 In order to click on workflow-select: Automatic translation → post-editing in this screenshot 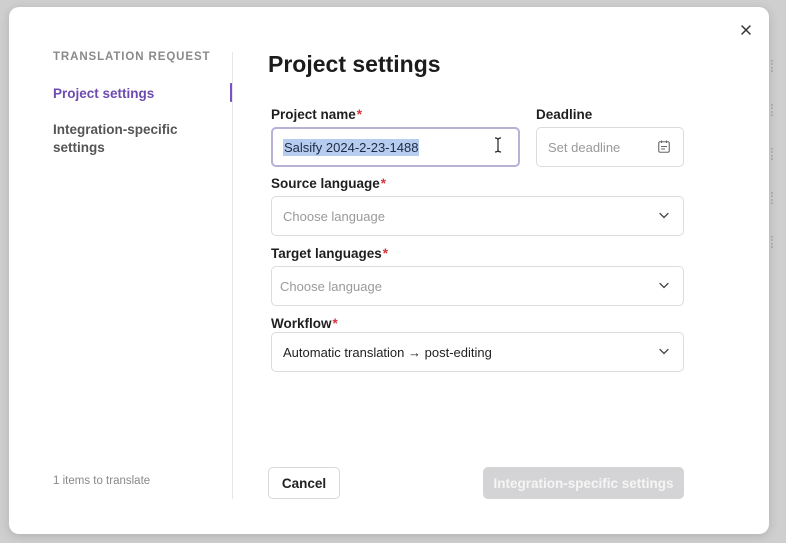, I will do `click(477, 352)`.